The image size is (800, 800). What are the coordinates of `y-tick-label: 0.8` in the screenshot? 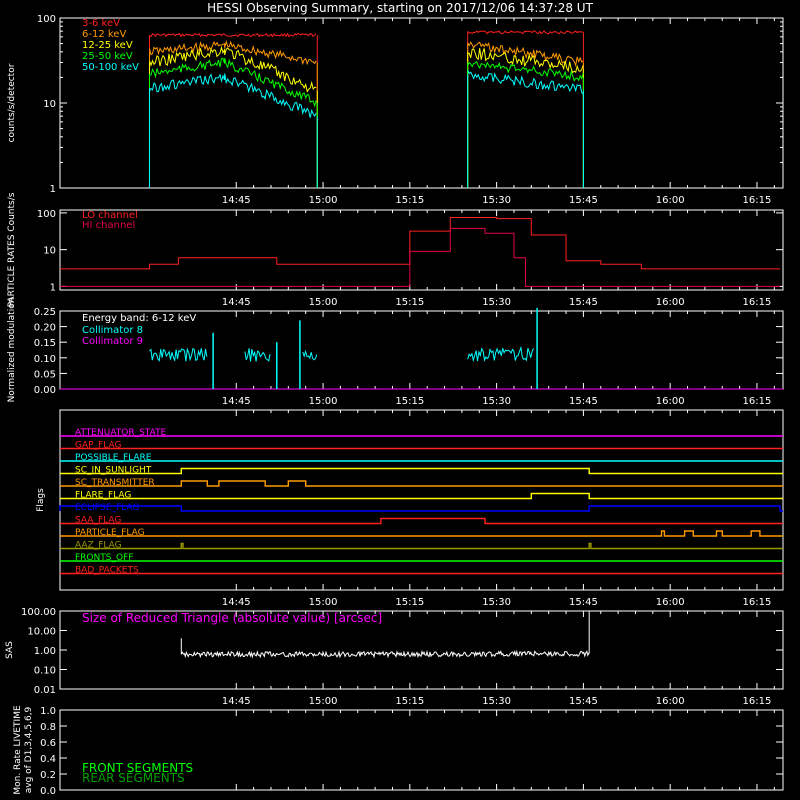 It's located at (48, 727).